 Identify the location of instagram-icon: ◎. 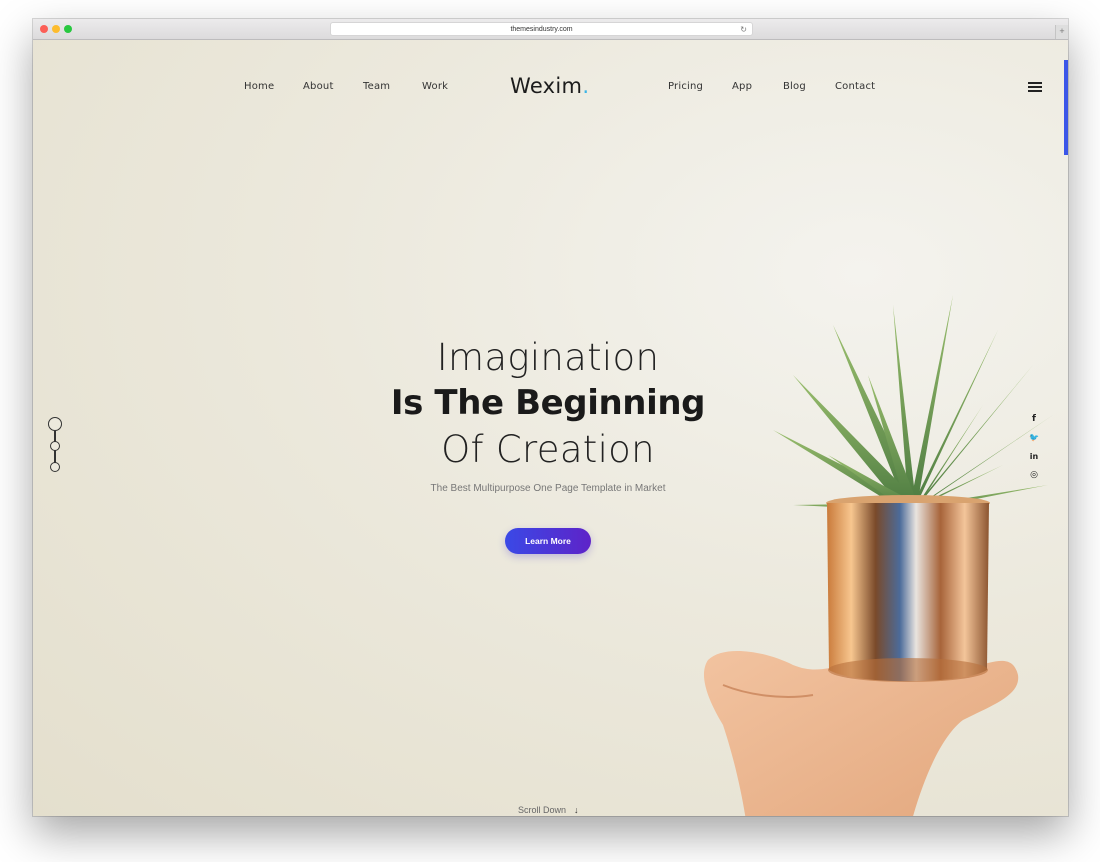
(1034, 475).